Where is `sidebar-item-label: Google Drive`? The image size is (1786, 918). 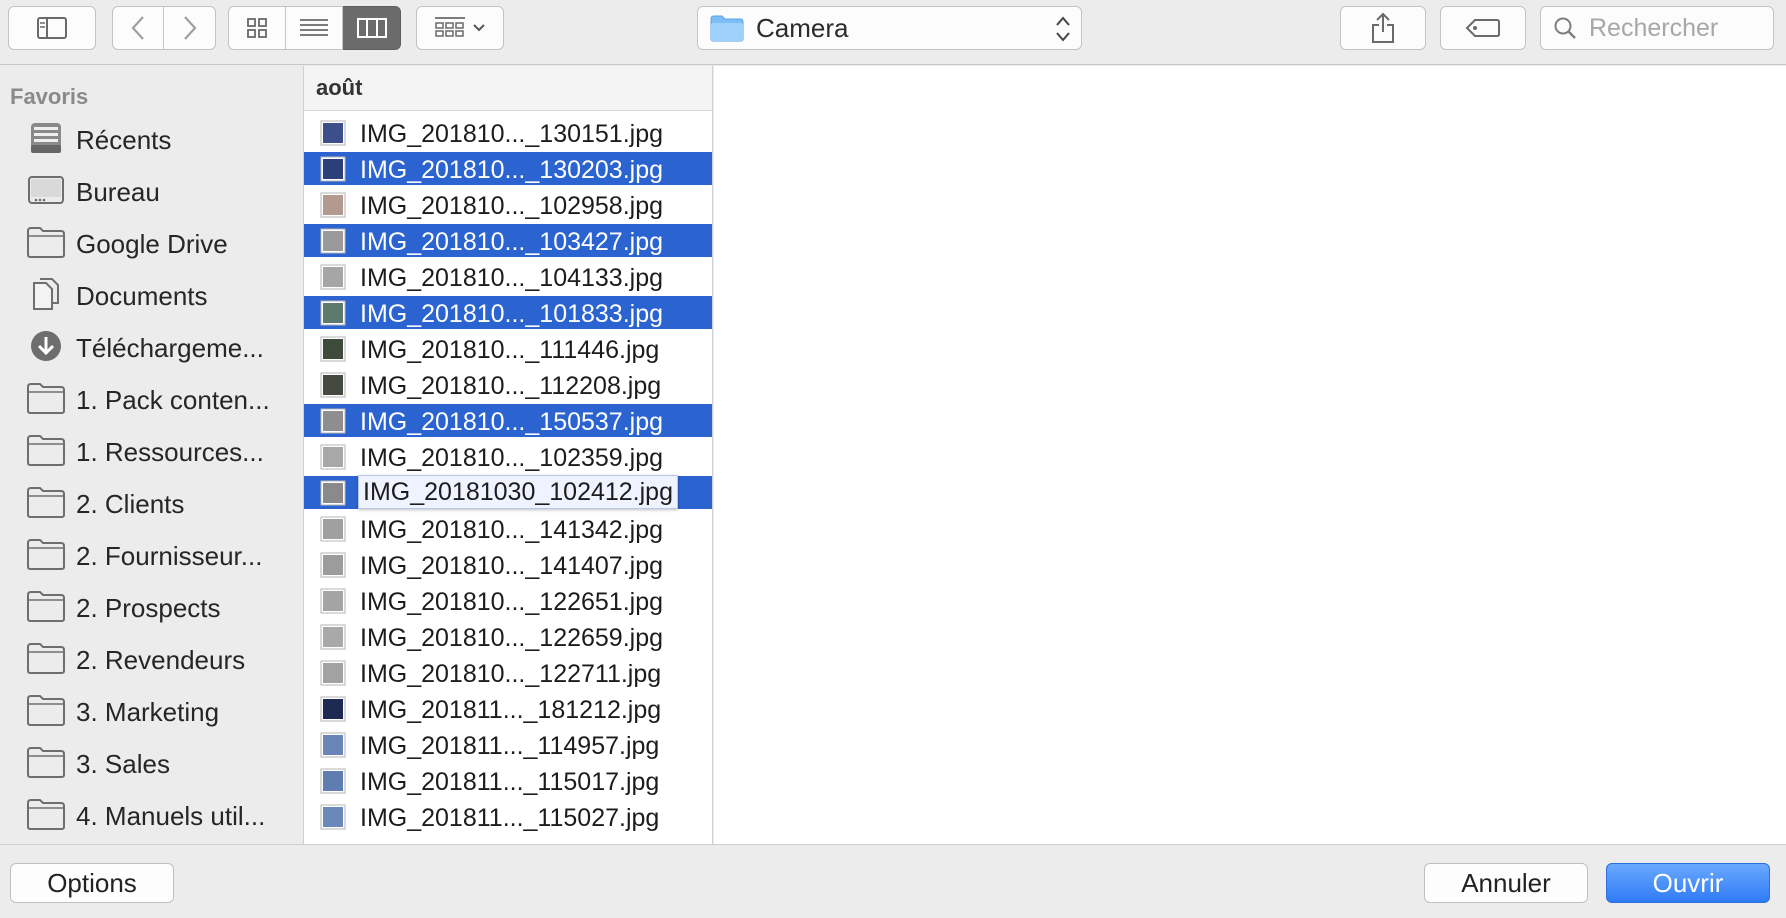 sidebar-item-label: Google Drive is located at coordinates (152, 244).